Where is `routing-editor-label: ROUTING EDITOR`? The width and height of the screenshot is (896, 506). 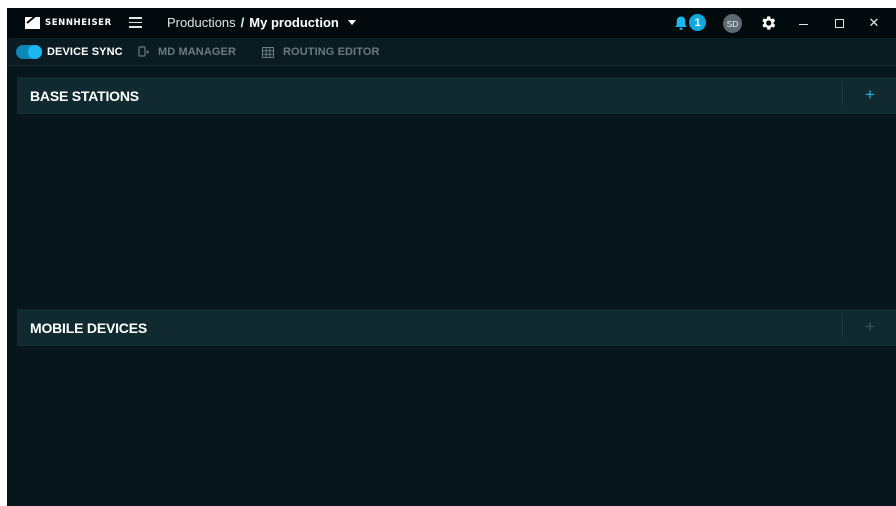 routing-editor-label: ROUTING EDITOR is located at coordinates (331, 52).